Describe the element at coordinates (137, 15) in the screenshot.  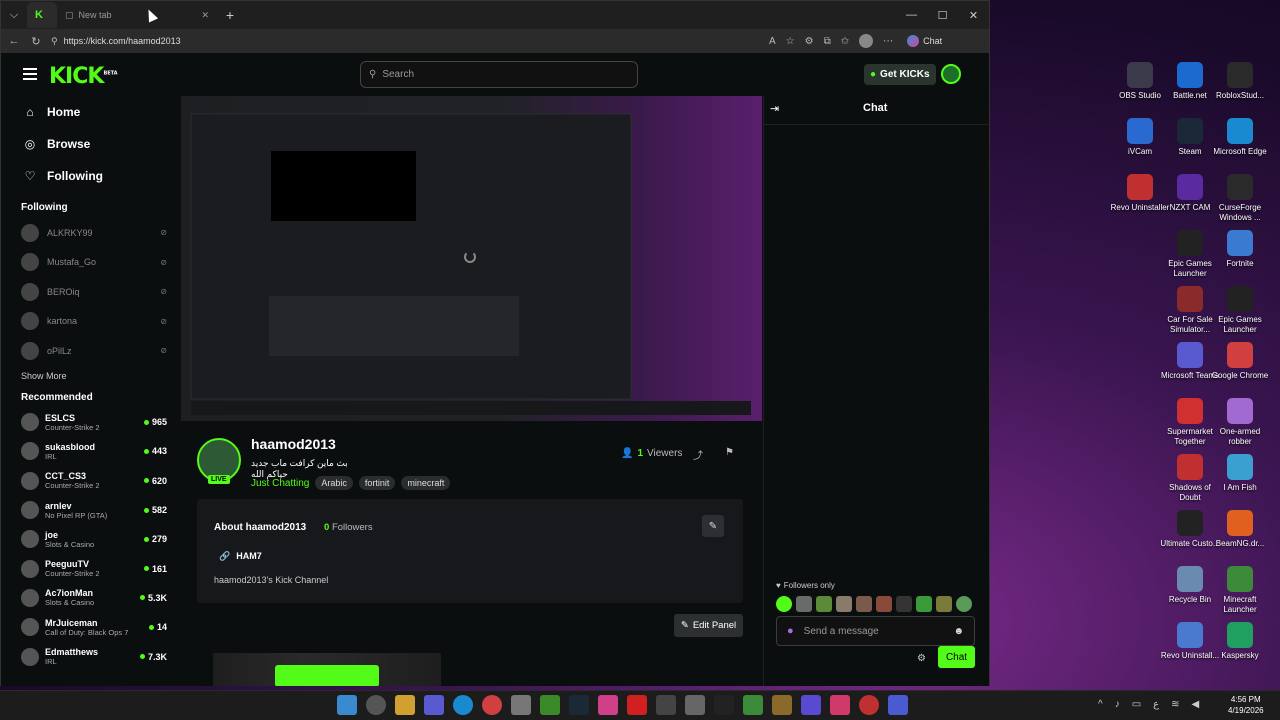
I see `tab-new-tab: ▢ New tab ✕` at that location.